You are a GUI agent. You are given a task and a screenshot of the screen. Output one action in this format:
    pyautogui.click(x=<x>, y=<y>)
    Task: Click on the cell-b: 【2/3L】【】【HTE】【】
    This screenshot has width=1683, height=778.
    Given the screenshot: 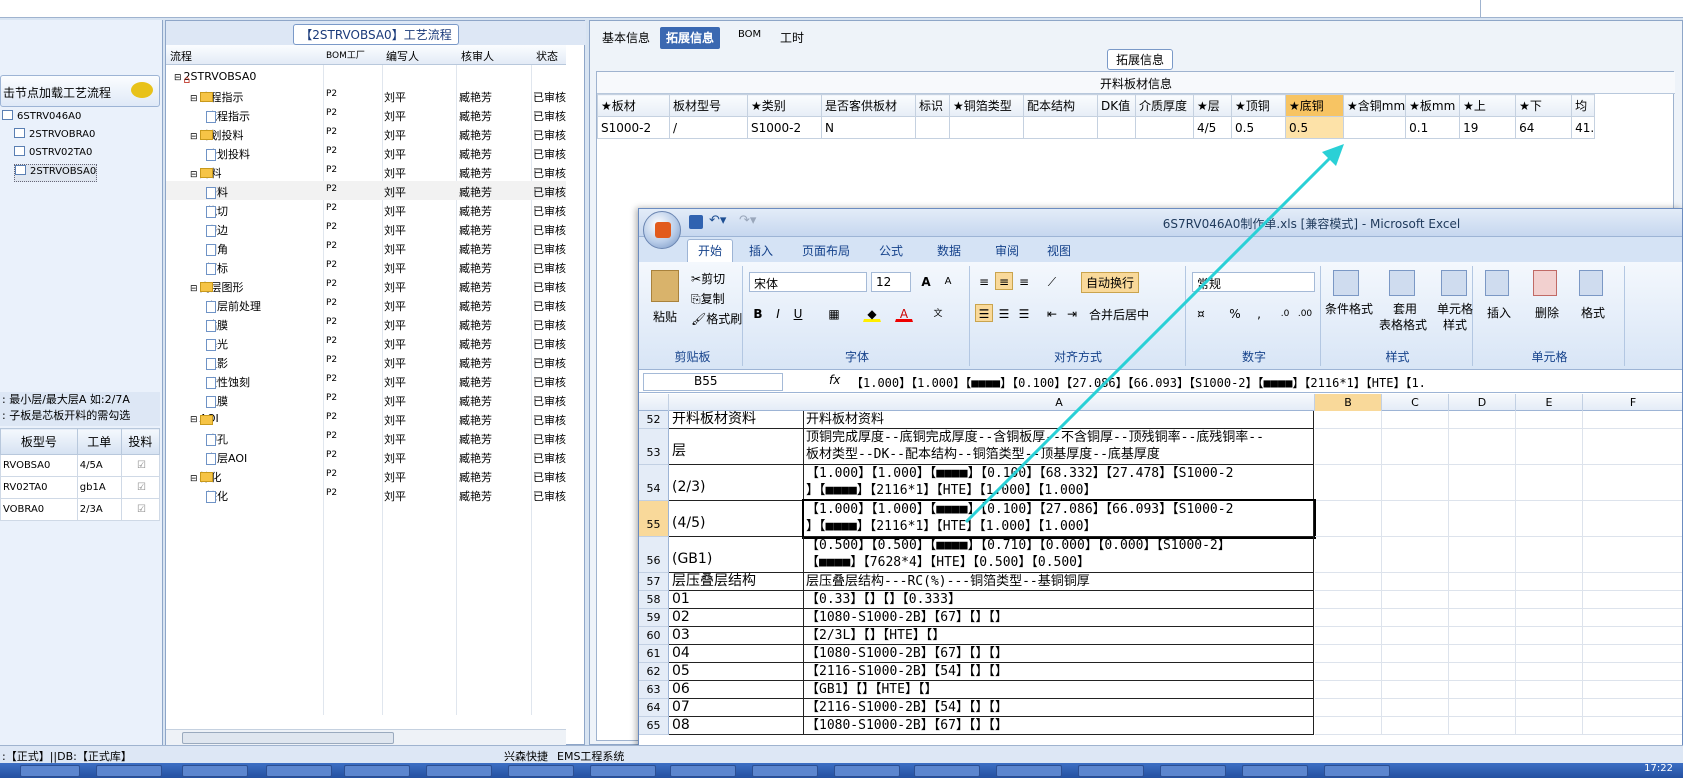 What is the action you would take?
    pyautogui.click(x=1059, y=636)
    